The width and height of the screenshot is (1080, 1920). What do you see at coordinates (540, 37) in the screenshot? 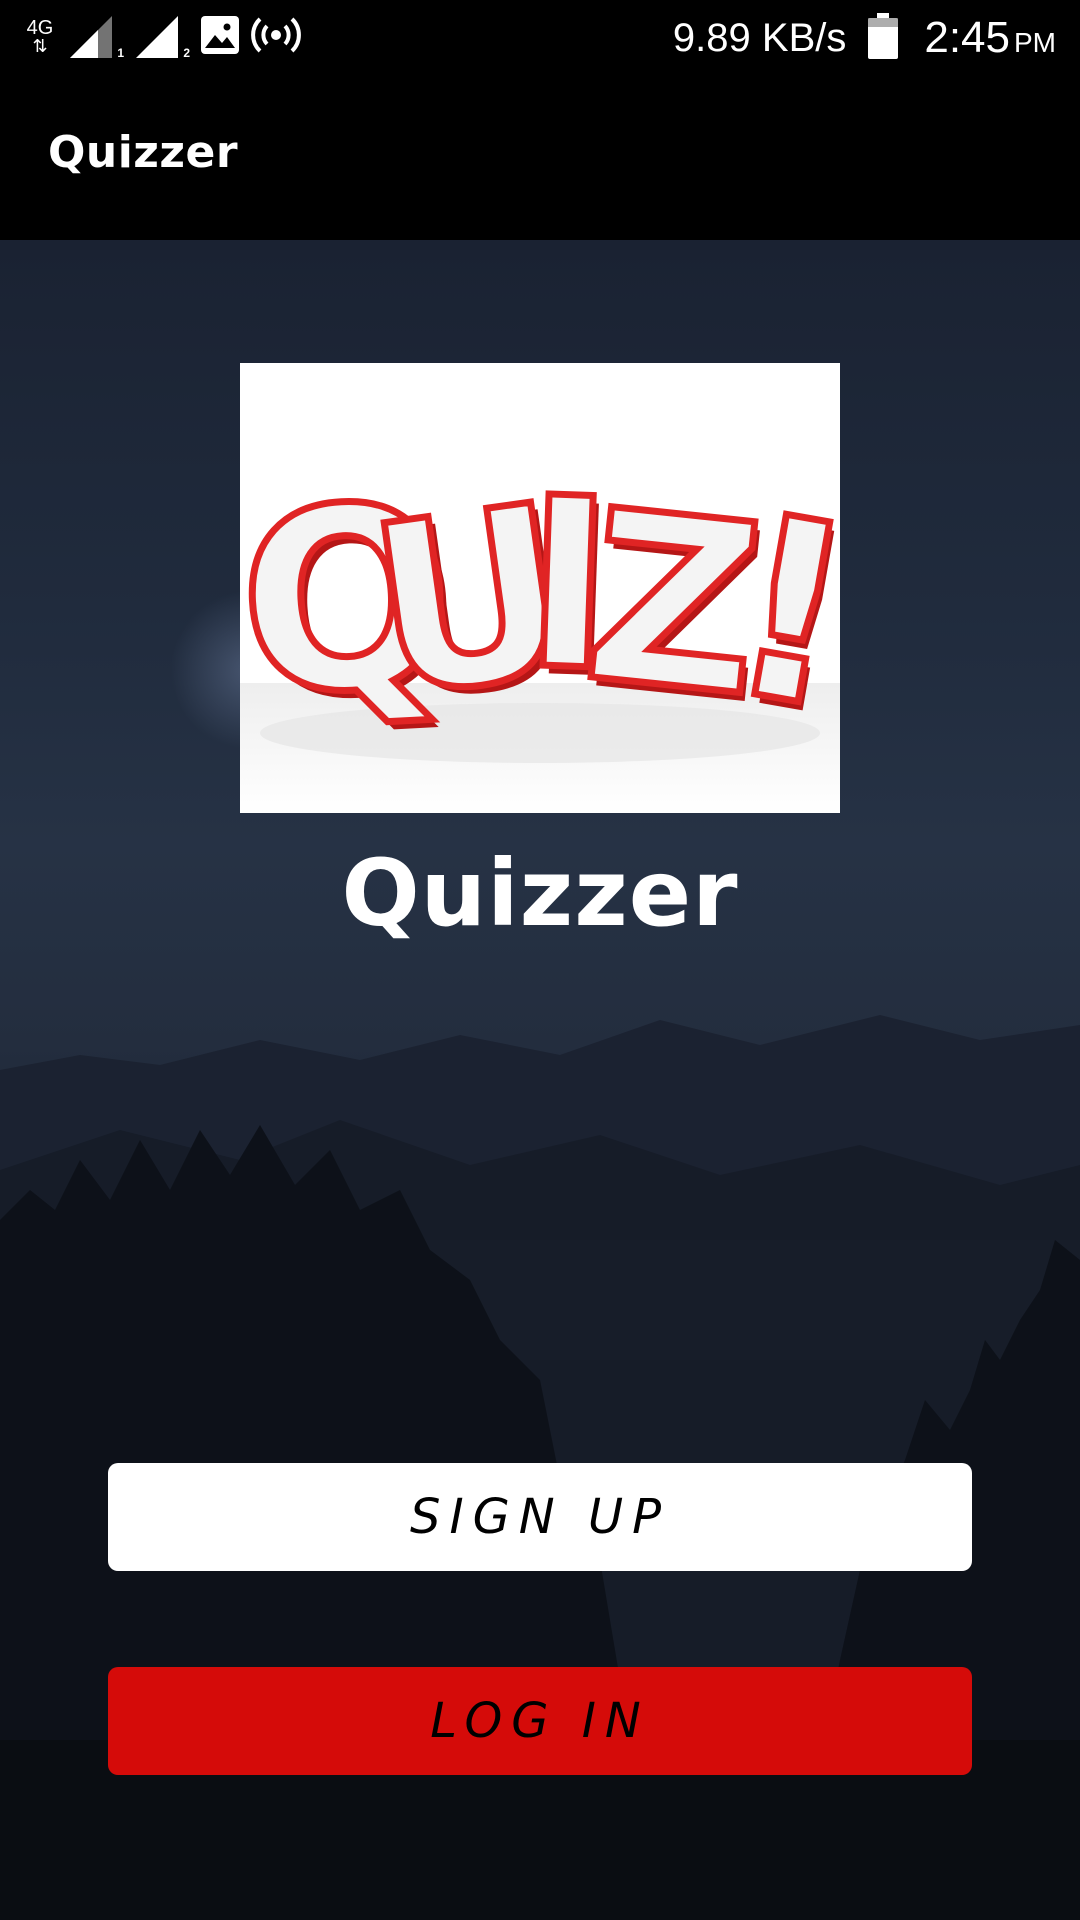
I see `status-bar: 4G ⇅ 1 2 9.89 KB/s 2:45 PM` at bounding box center [540, 37].